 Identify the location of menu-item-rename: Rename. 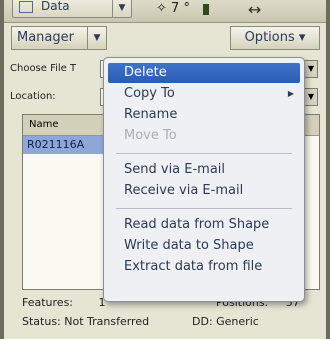
(204, 115).